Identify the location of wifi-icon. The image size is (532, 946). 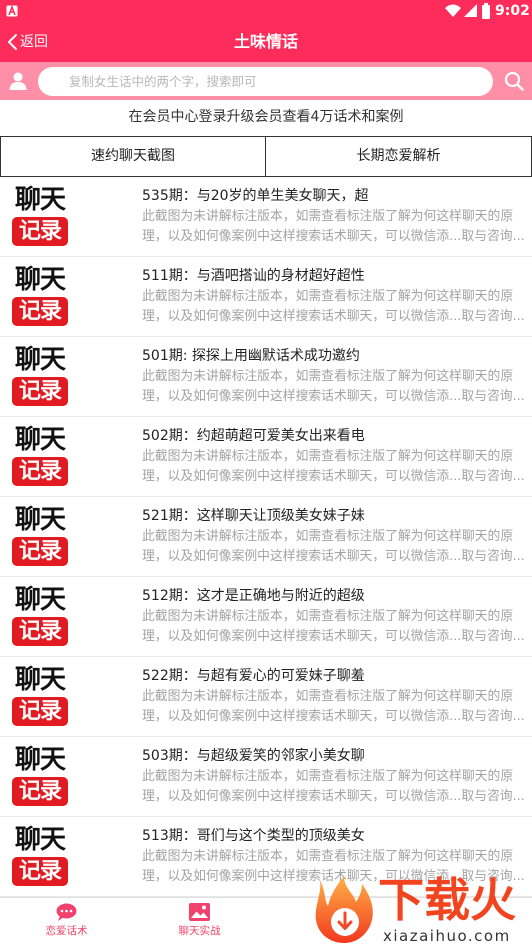
(453, 10).